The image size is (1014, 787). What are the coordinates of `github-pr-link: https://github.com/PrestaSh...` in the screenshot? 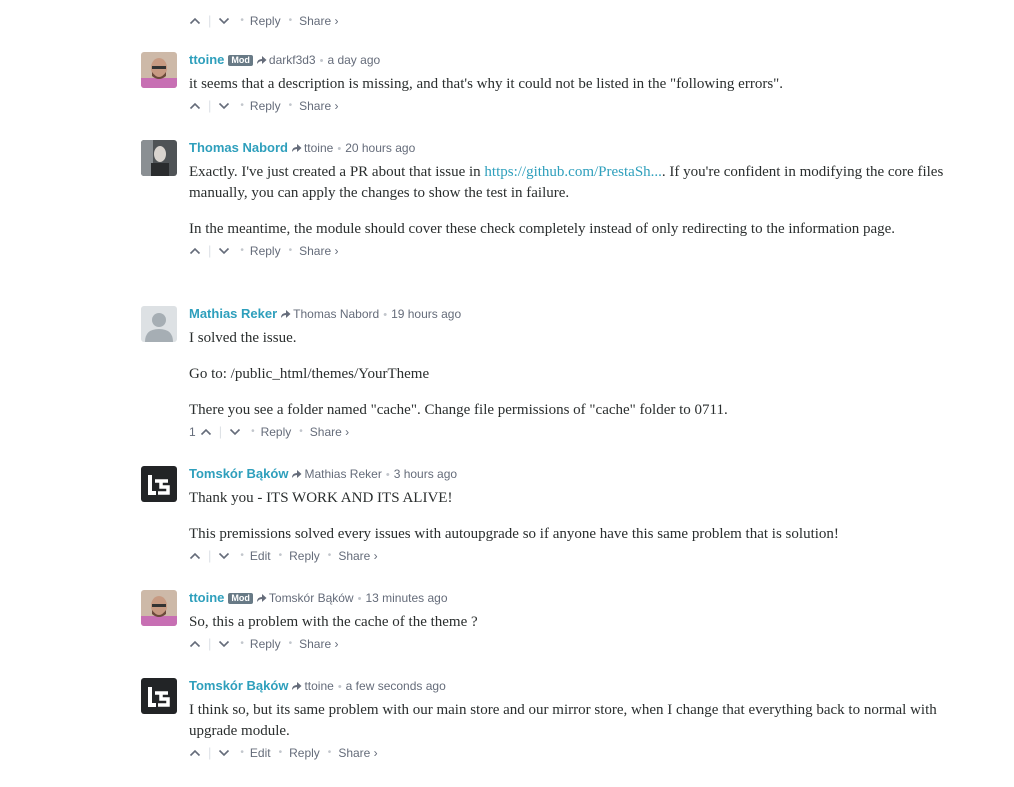 It's located at (573, 172).